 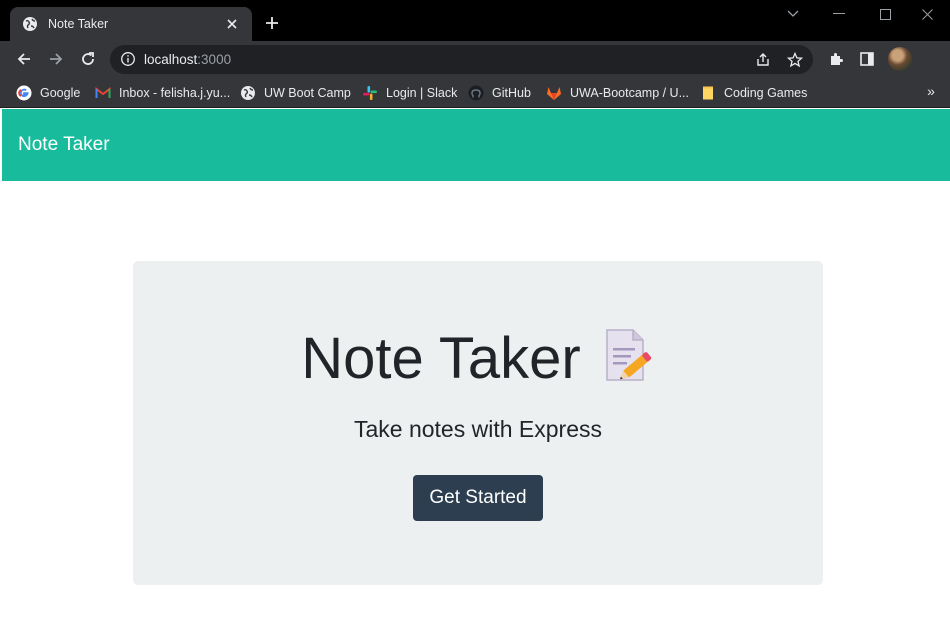 I want to click on bookmark-google: Google, so click(x=48, y=93).